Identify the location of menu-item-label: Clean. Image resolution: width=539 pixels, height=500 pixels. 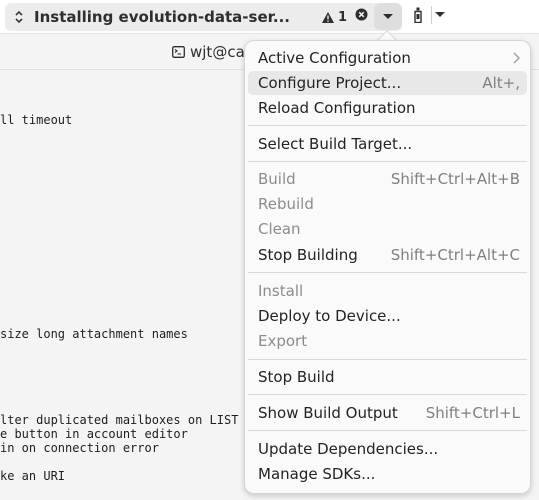
(279, 229).